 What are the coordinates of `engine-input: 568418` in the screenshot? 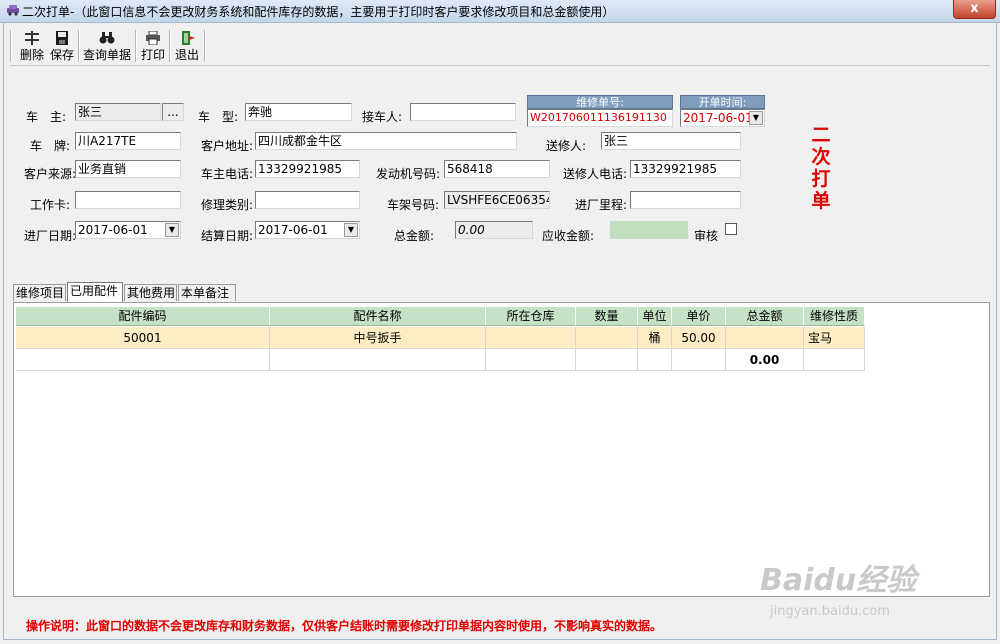 It's located at (497, 169).